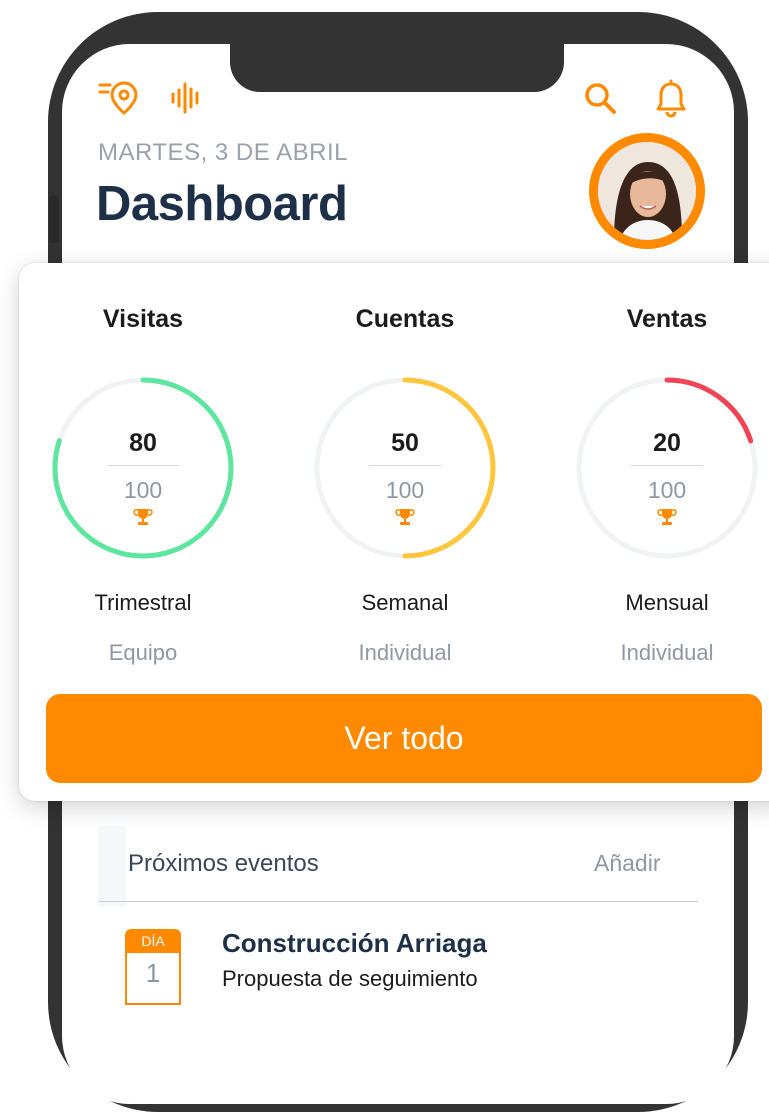 Image resolution: width=769 pixels, height=1112 pixels. What do you see at coordinates (350, 978) in the screenshot?
I see `event-subtitle: Propuesta de seguimiento` at bounding box center [350, 978].